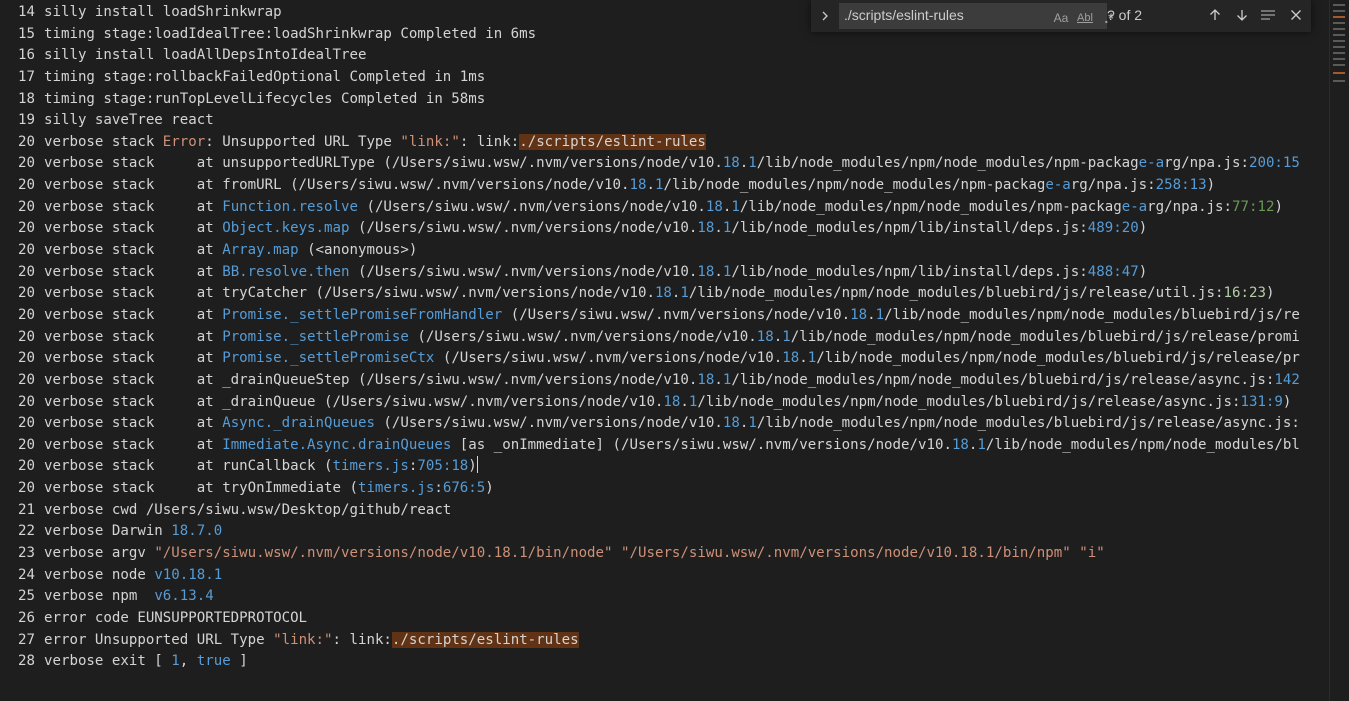 This screenshot has width=1349, height=701. I want to click on token: Function.resolve, so click(290, 206).